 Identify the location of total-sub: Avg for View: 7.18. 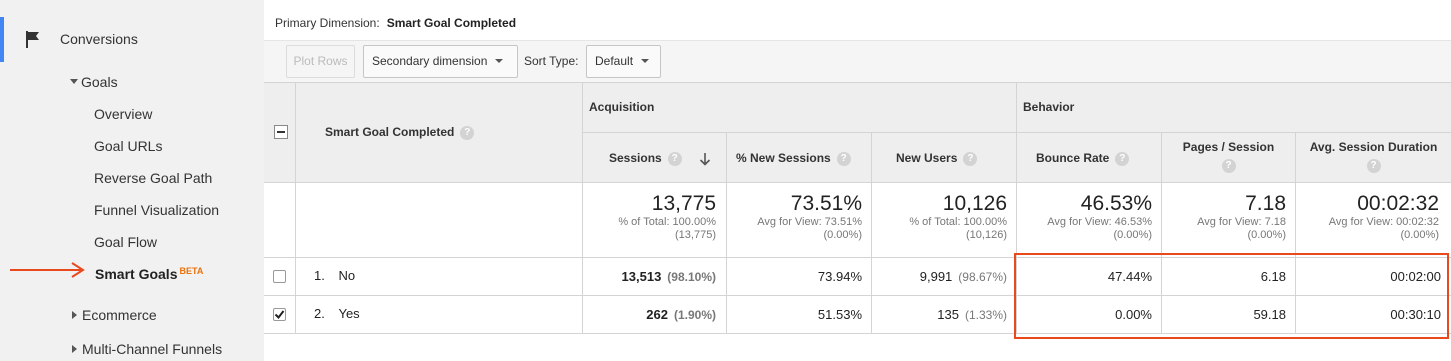
(1241, 222).